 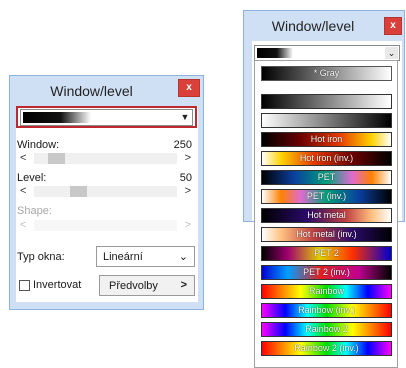 I want to click on colormap-option-pet-2: PET 2, so click(x=326, y=253).